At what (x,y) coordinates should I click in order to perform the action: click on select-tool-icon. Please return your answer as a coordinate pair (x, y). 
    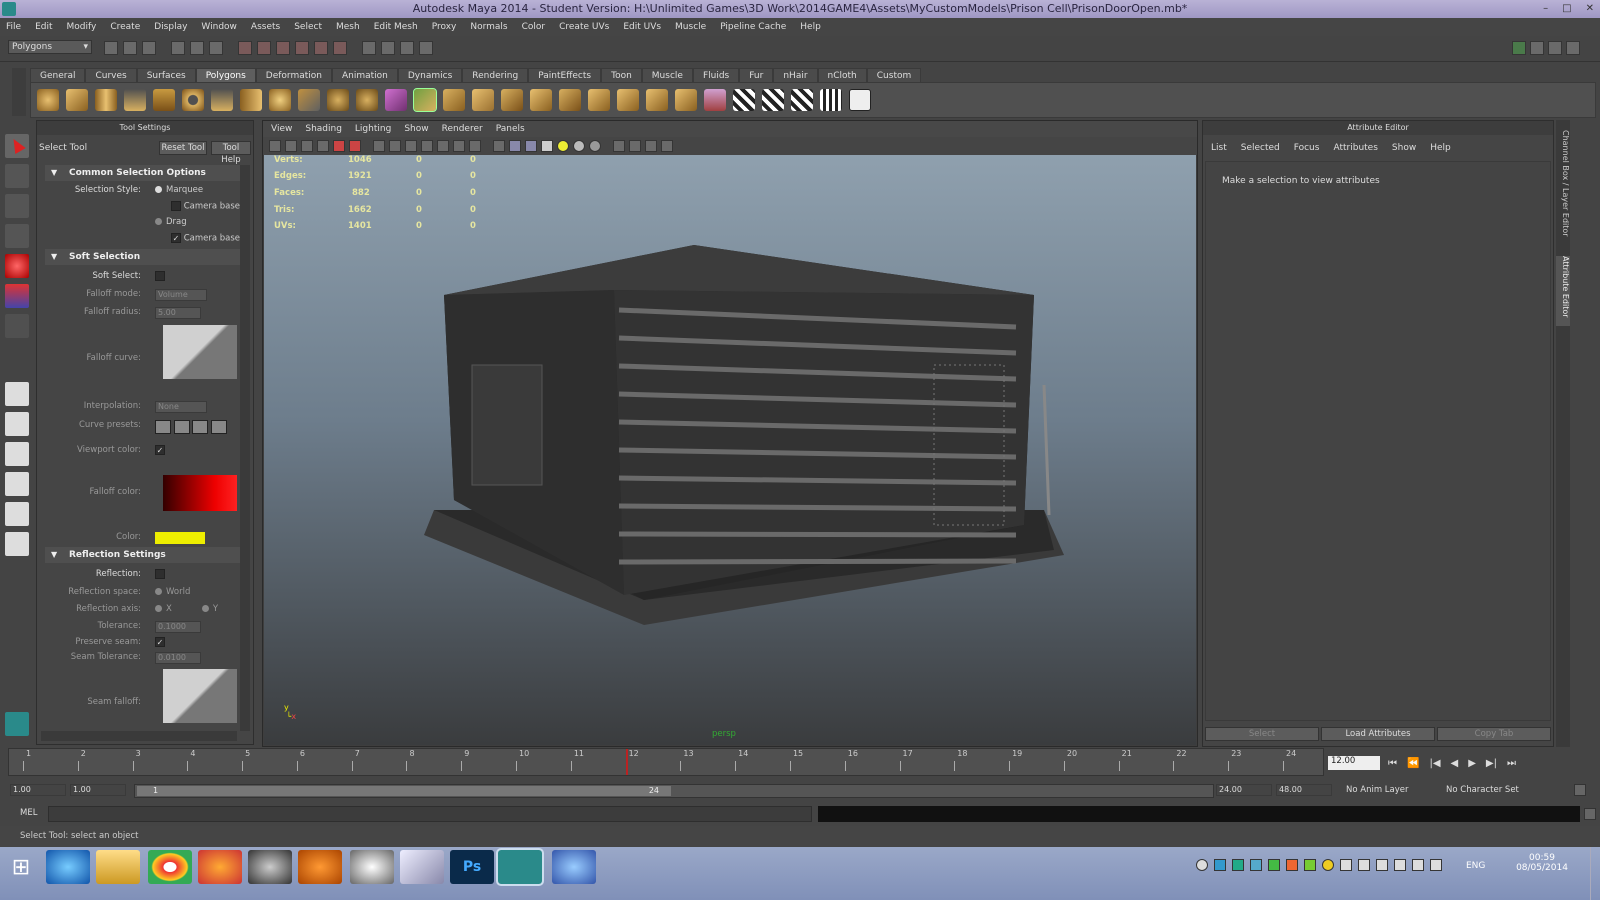
    Looking at the image, I should click on (17, 146).